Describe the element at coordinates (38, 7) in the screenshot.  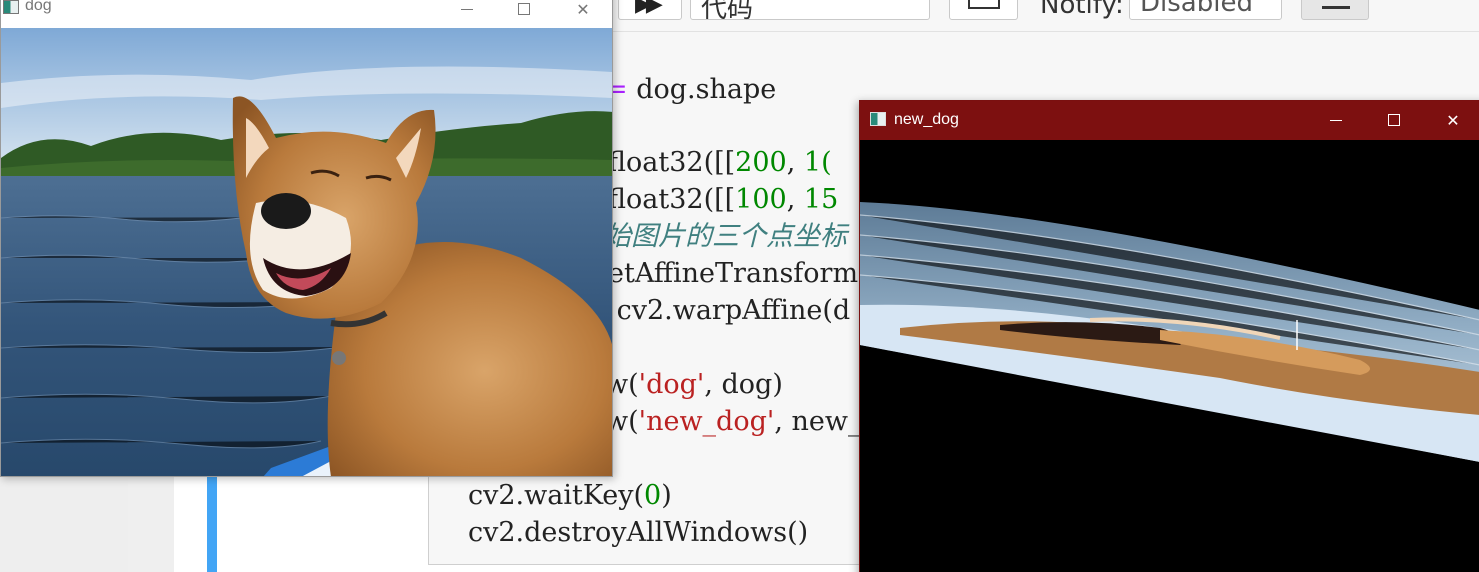
I see `window-title: dog` at that location.